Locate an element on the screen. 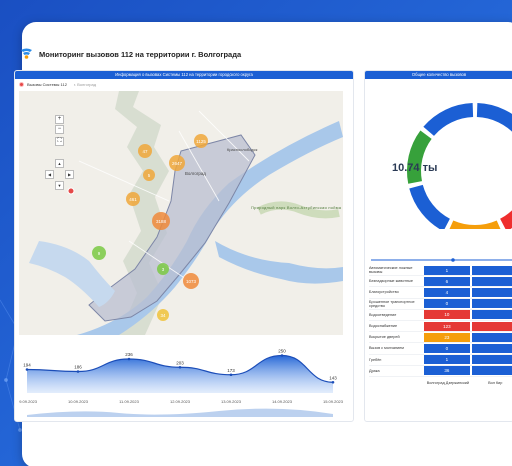 The width and height of the screenshot is (512, 466). cluster-5-label: 461 is located at coordinates (133, 199).